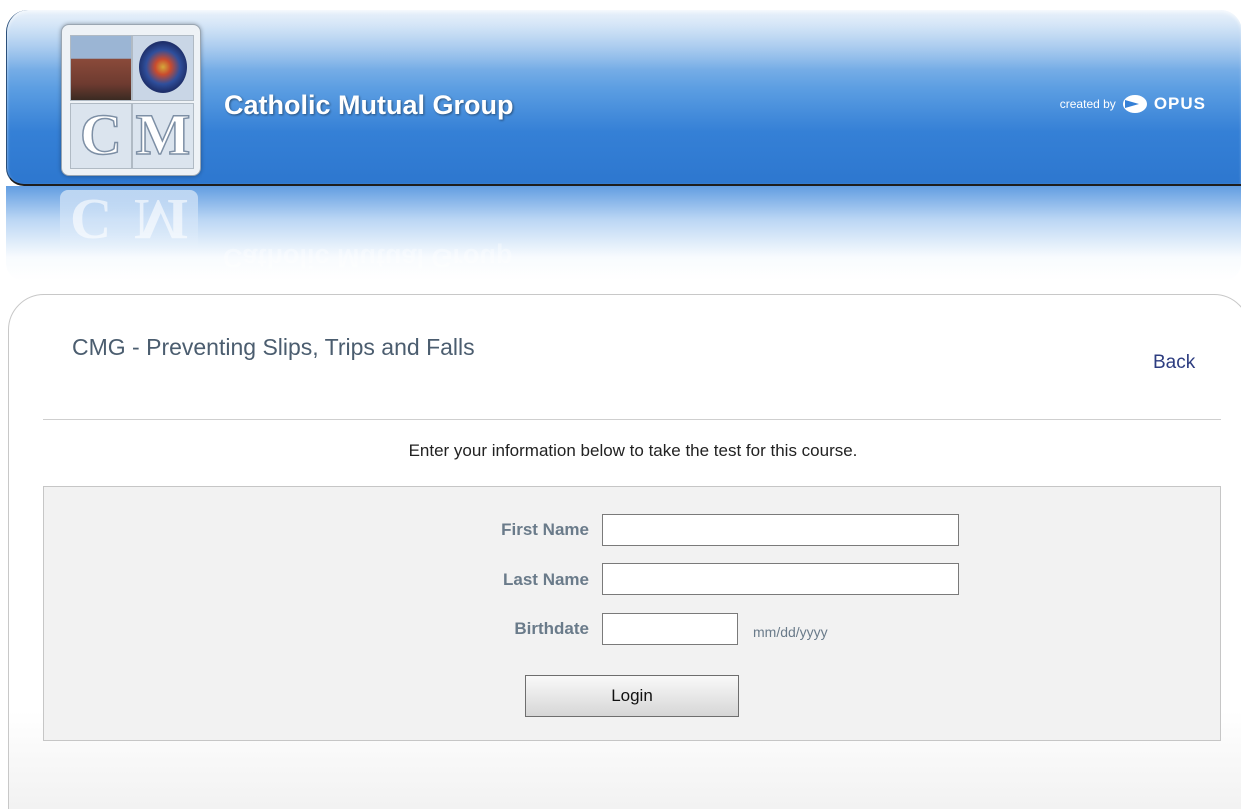 This screenshot has width=1241, height=809. Describe the element at coordinates (91, 219) in the screenshot. I see `reflection-letter-c: C` at that location.